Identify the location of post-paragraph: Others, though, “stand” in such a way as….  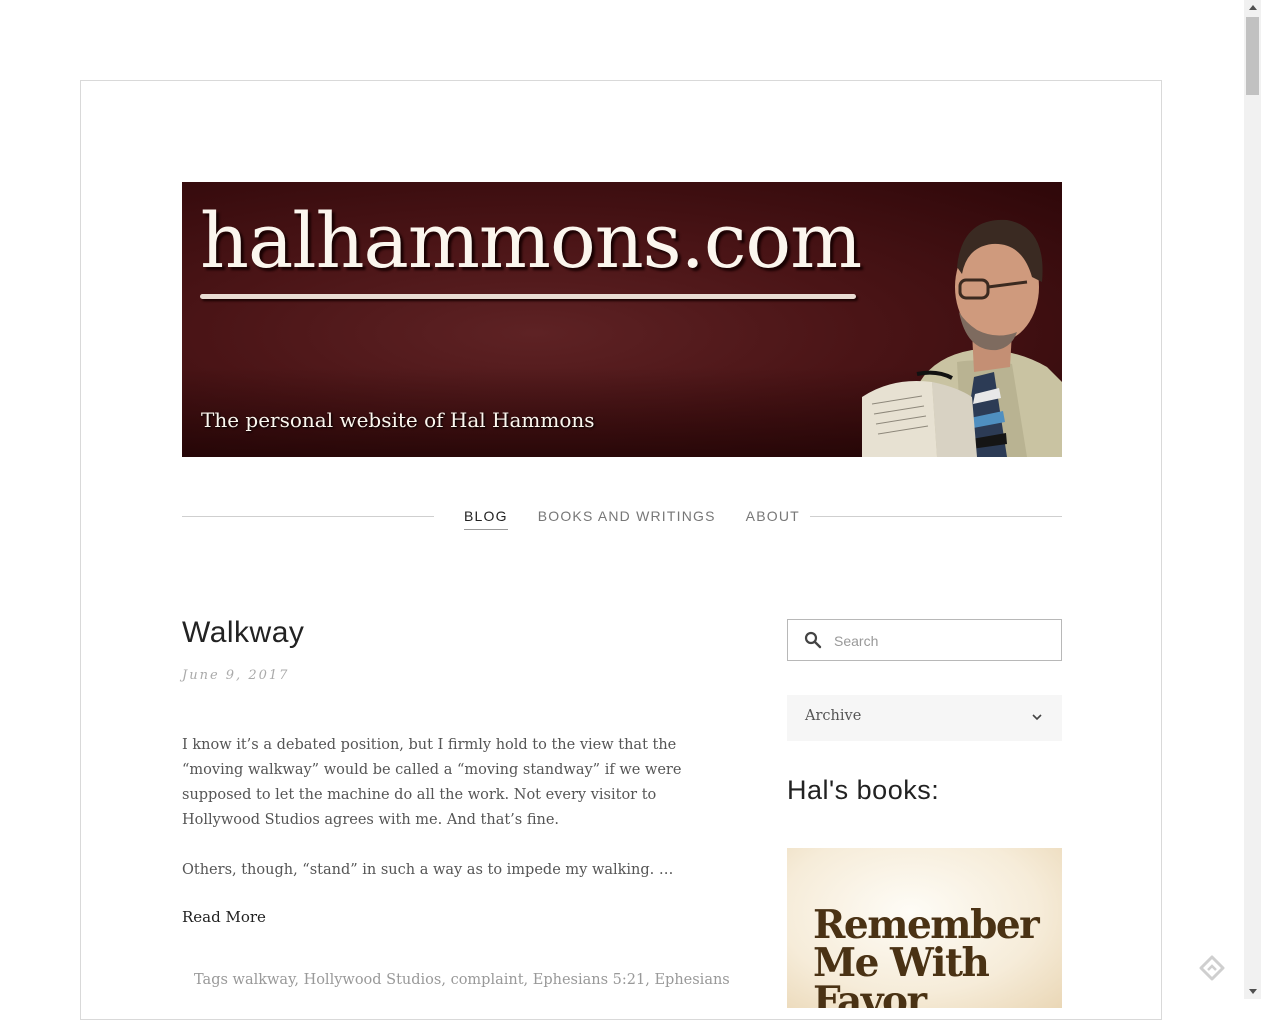
(428, 870).